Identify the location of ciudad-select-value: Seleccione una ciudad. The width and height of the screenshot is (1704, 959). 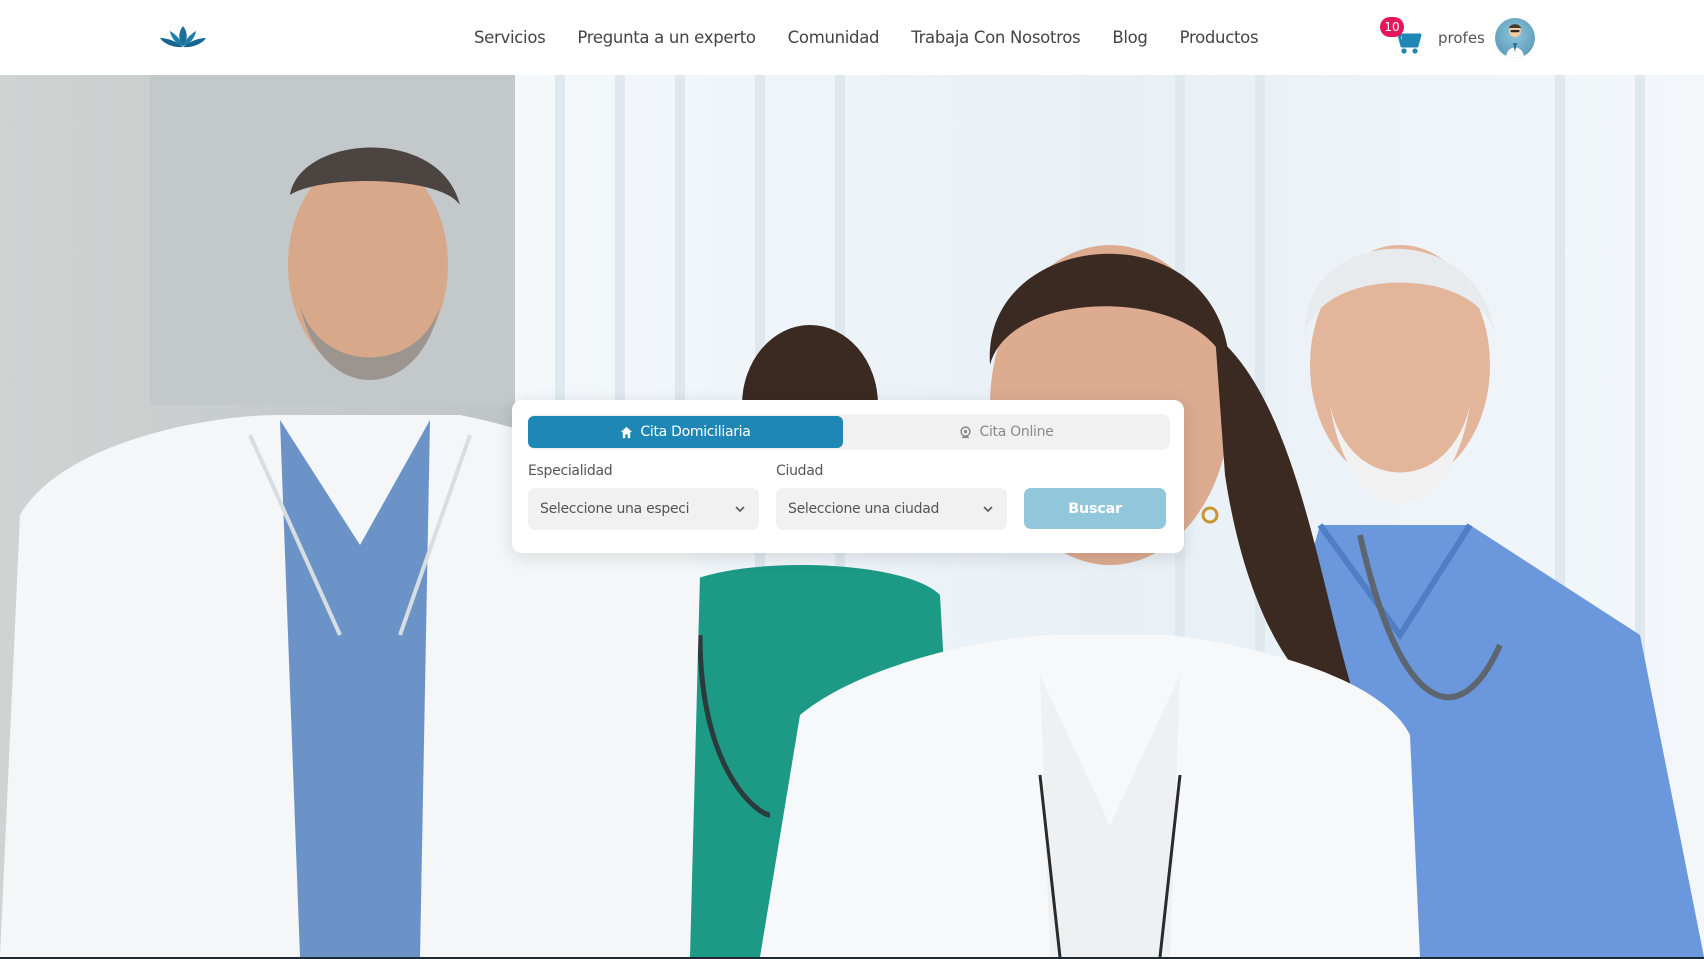
(864, 509).